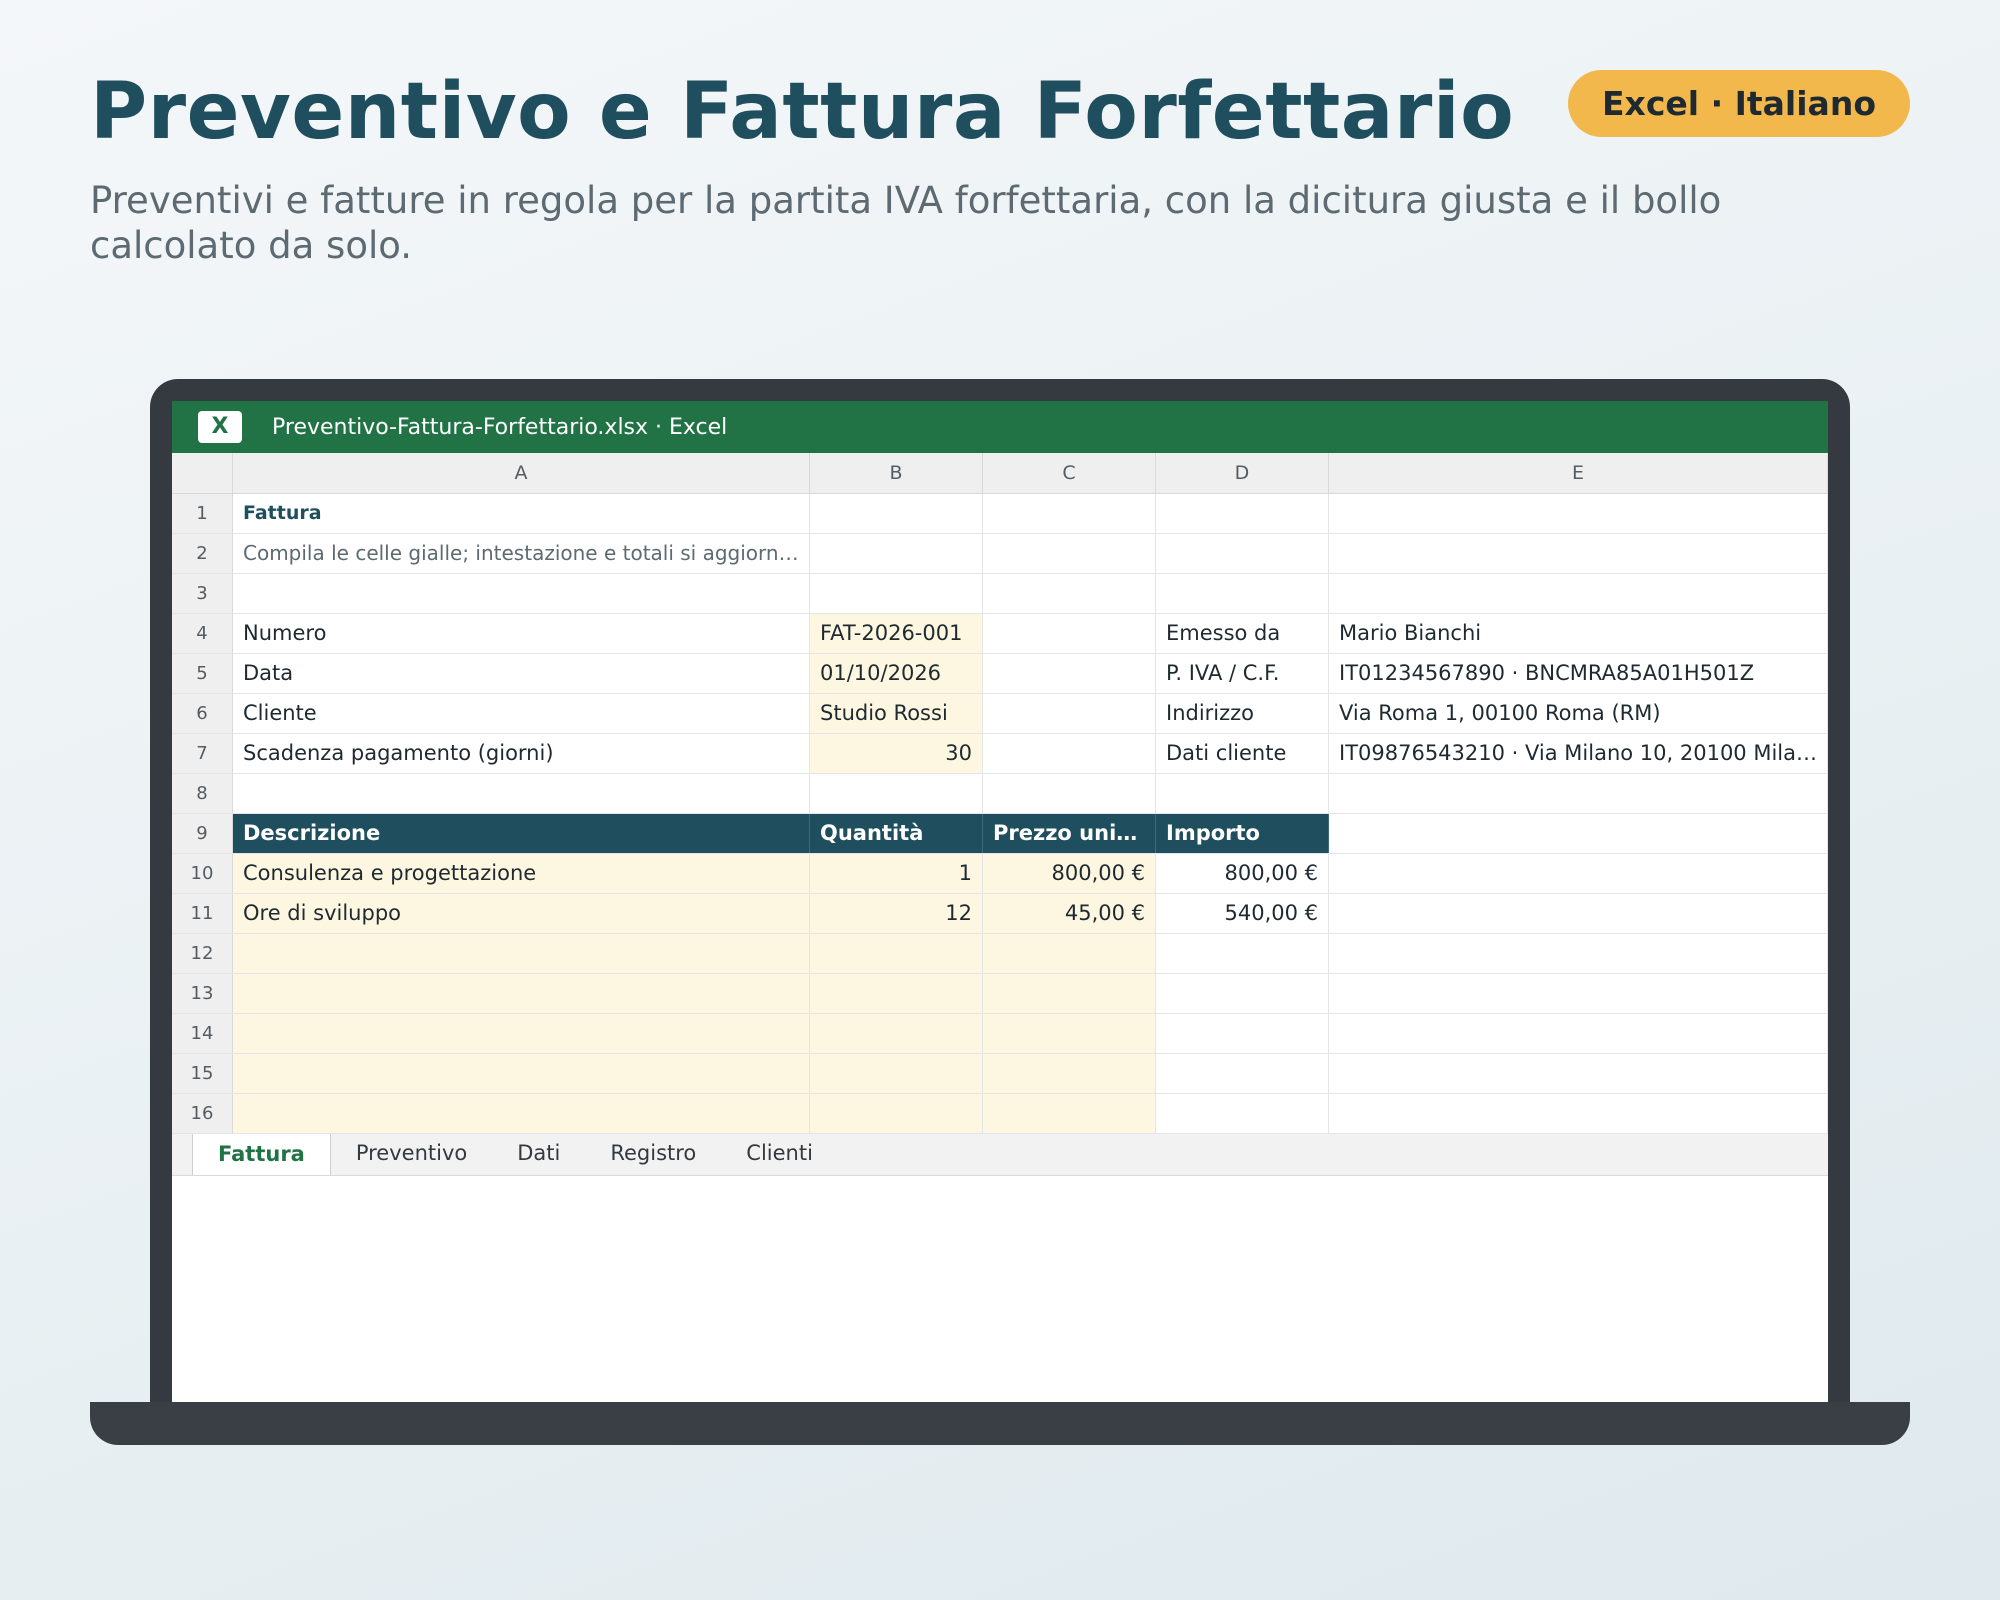 The width and height of the screenshot is (2000, 1600). What do you see at coordinates (202, 1113) in the screenshot?
I see `row-header: 16` at bounding box center [202, 1113].